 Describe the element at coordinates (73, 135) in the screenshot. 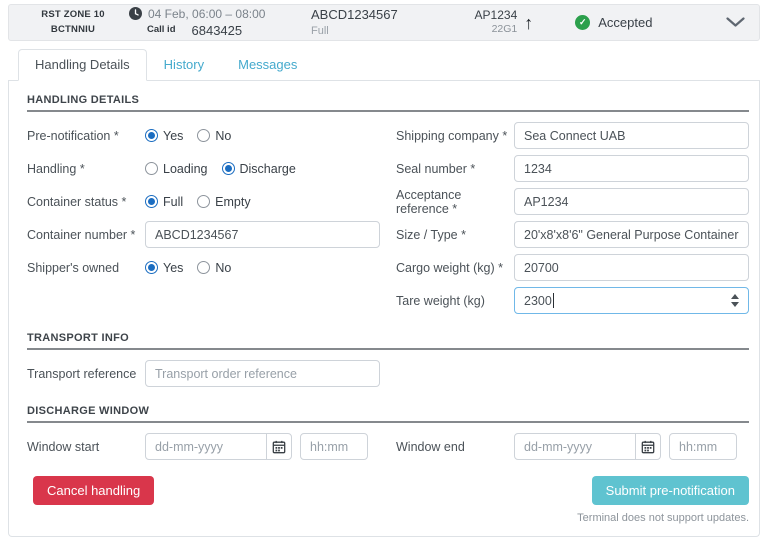

I see `pre-notification-label: Pre-notification *` at that location.